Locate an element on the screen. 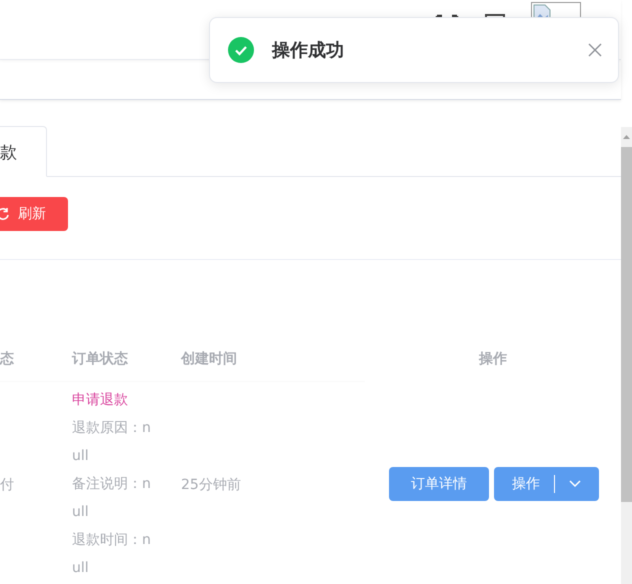 Image resolution: width=632 pixels, height=584 pixels. tab: 款 is located at coordinates (23, 151).